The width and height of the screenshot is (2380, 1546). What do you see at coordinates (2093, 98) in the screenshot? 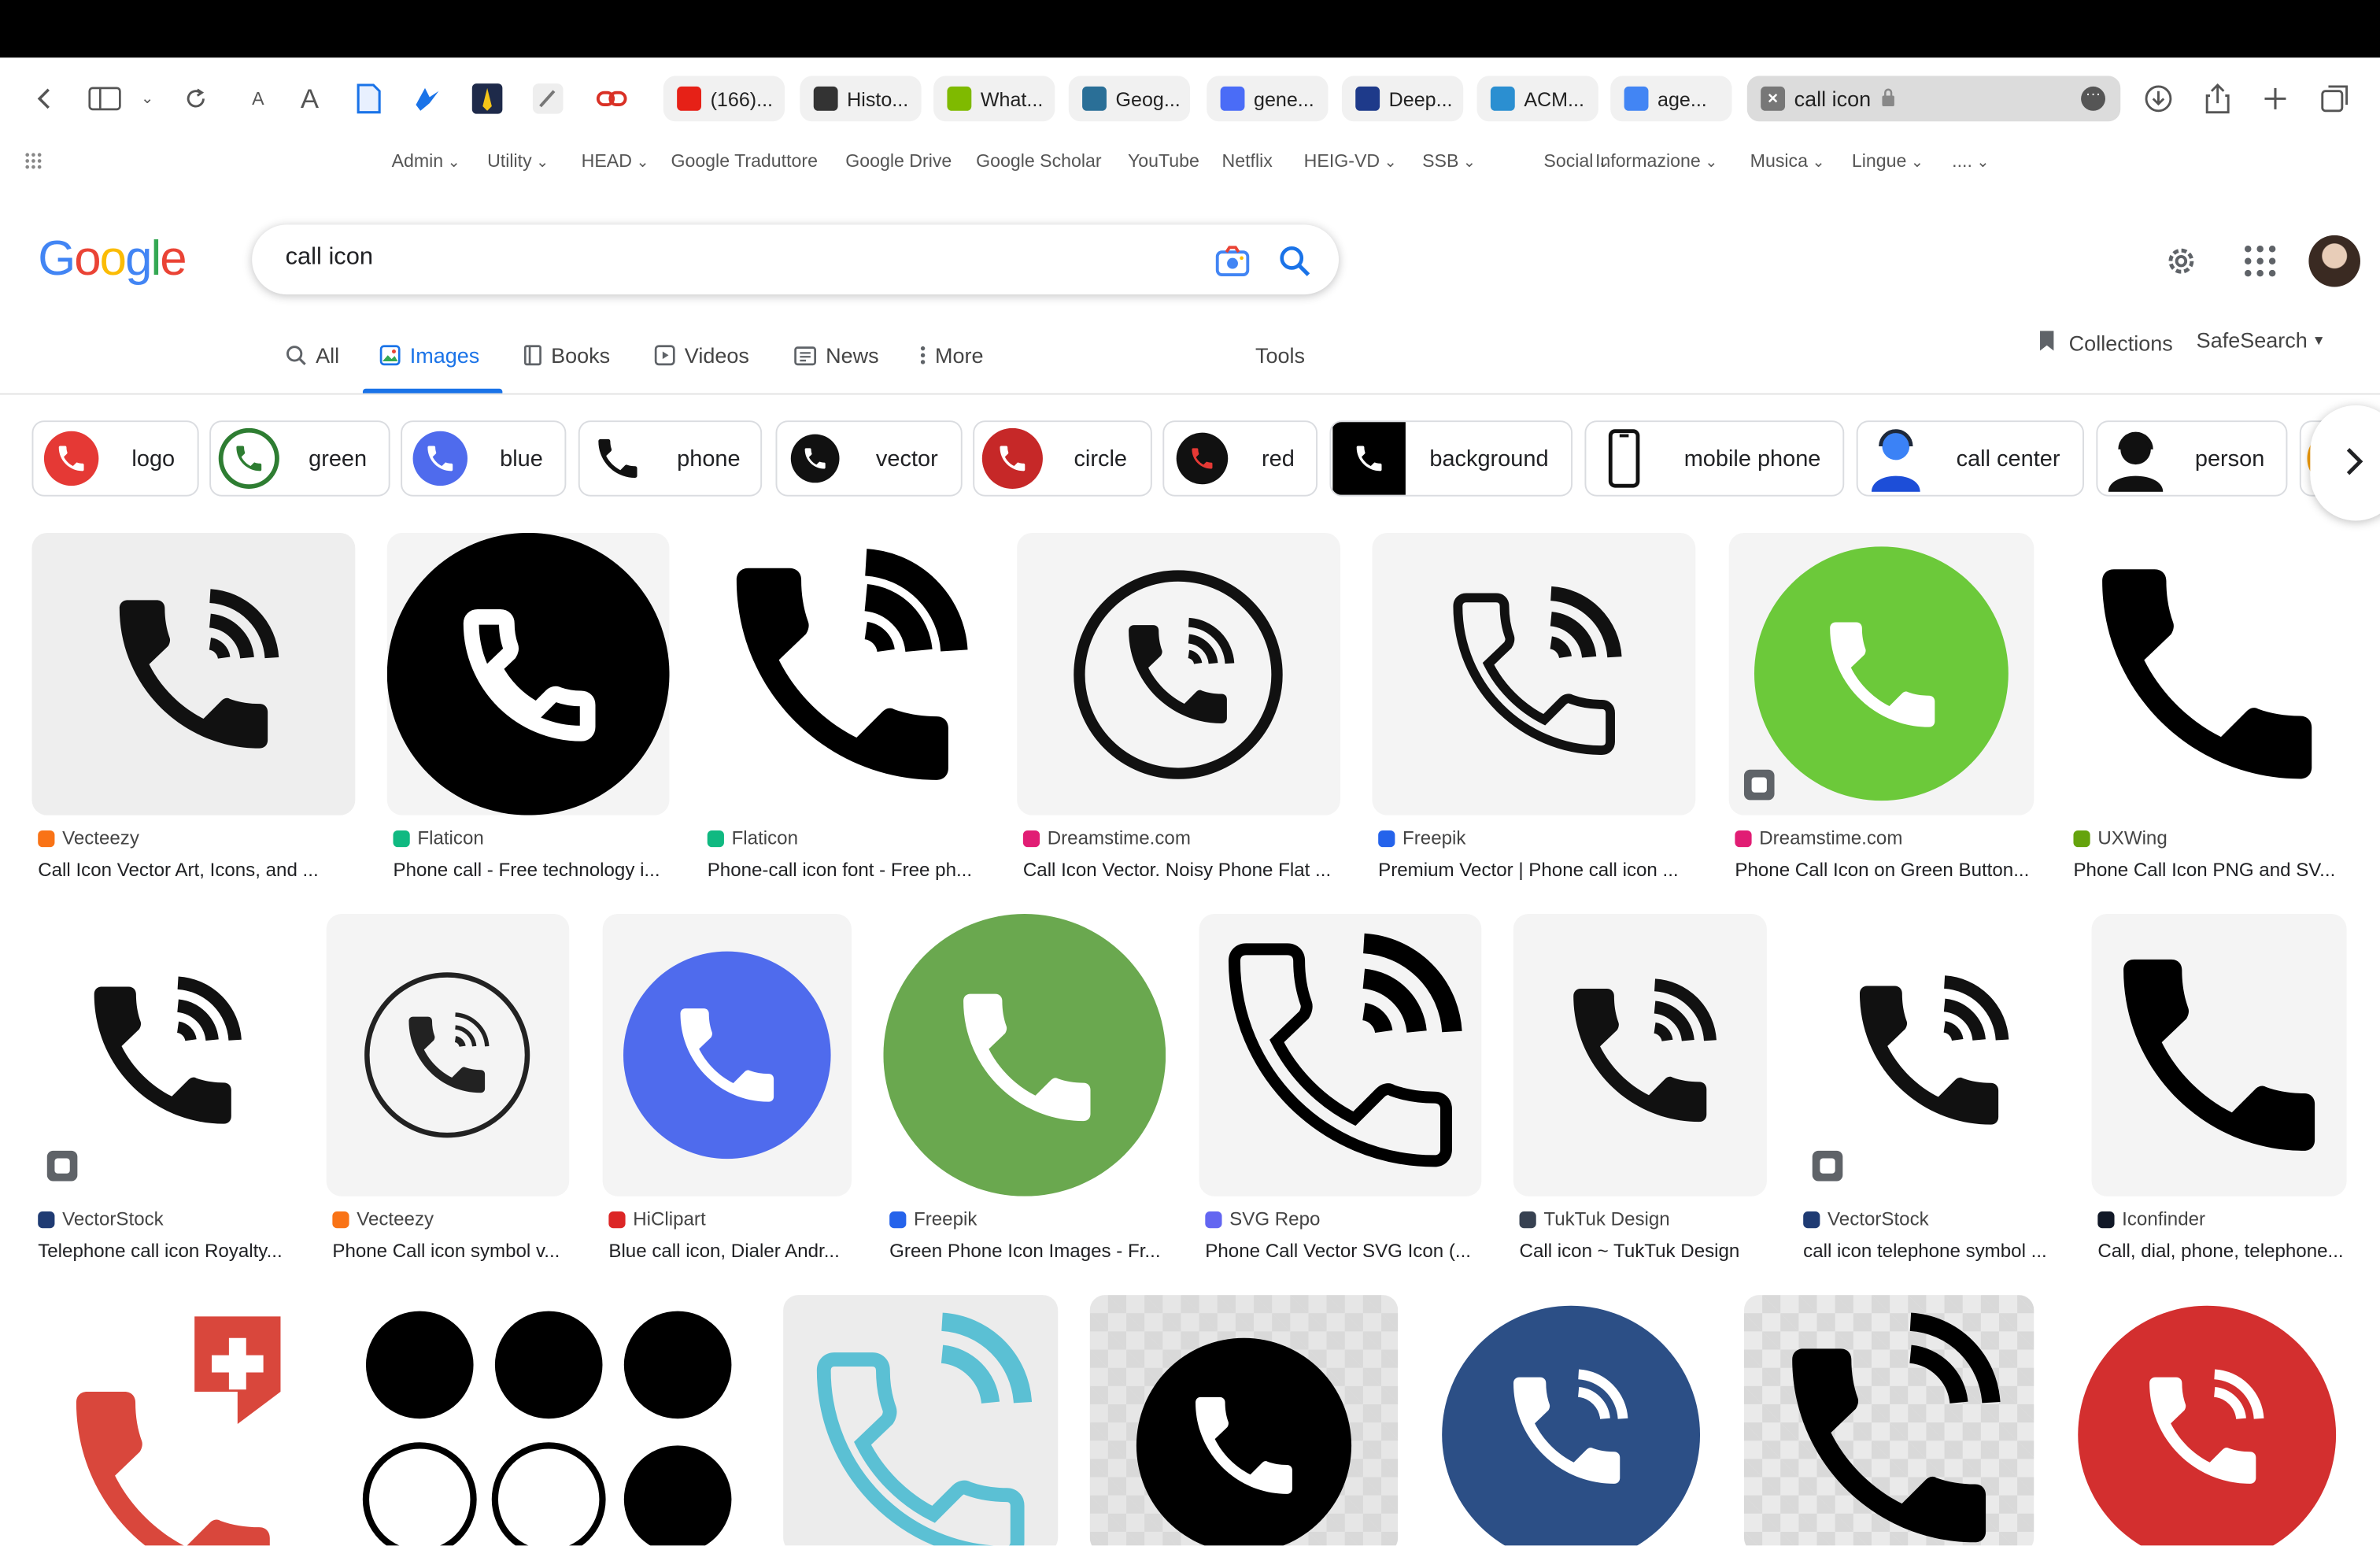
I see `more-options-icon: ···` at bounding box center [2093, 98].